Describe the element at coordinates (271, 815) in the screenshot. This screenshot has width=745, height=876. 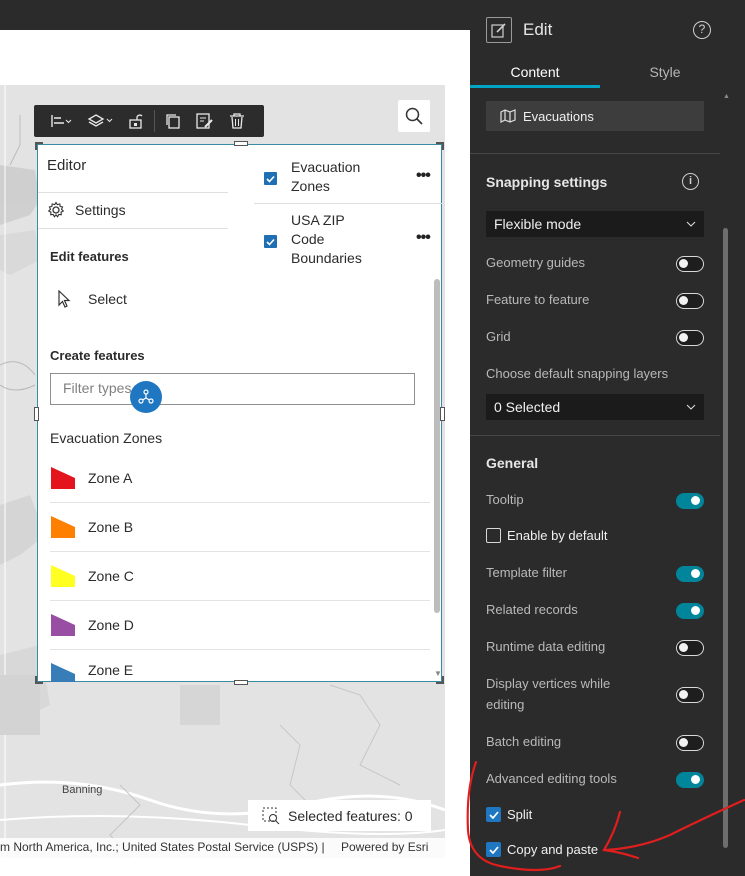
I see `select-by-rectangle-icon` at that location.